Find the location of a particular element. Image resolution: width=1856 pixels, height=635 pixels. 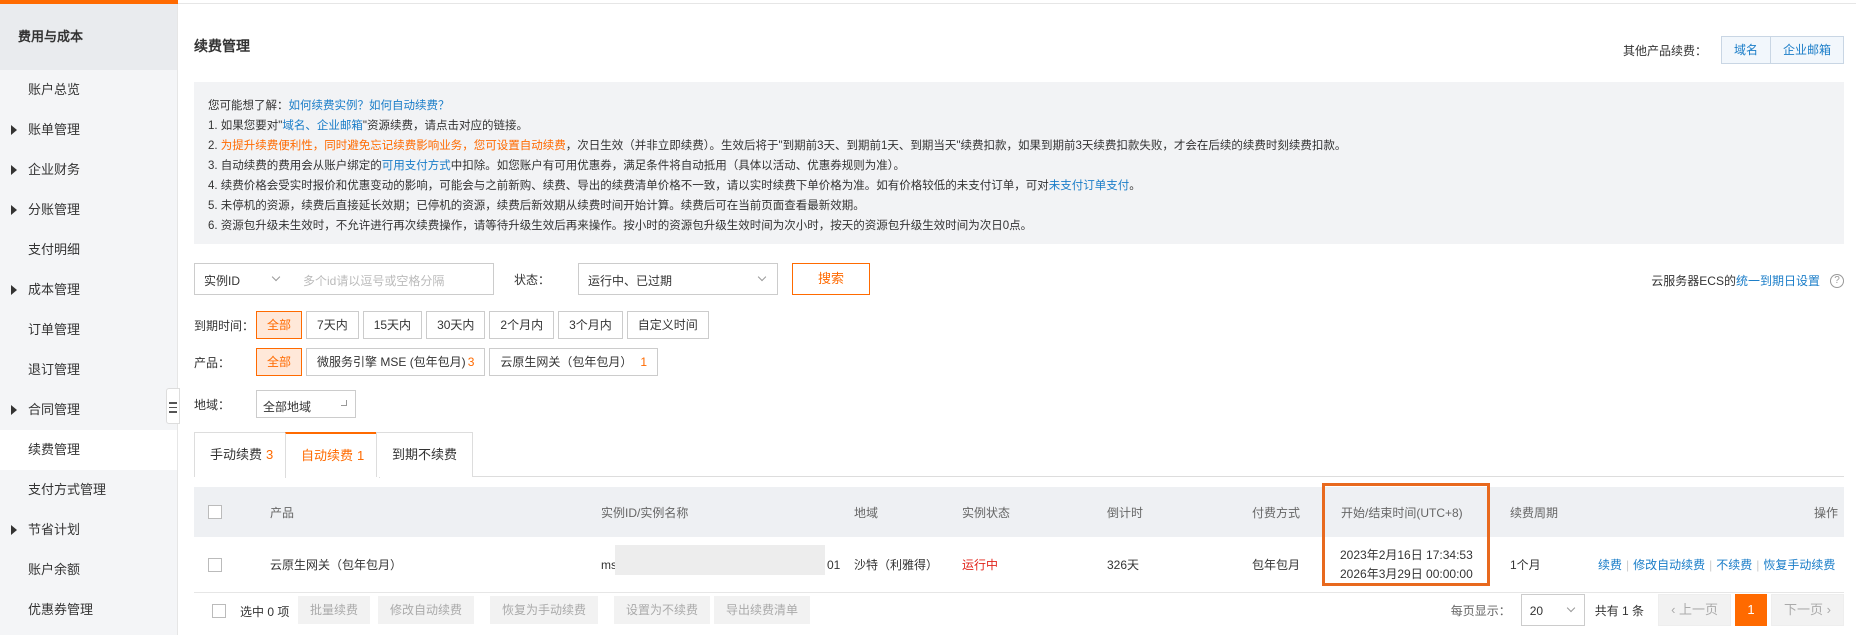

sidebar-item: 优惠券管理 is located at coordinates (88, 610).